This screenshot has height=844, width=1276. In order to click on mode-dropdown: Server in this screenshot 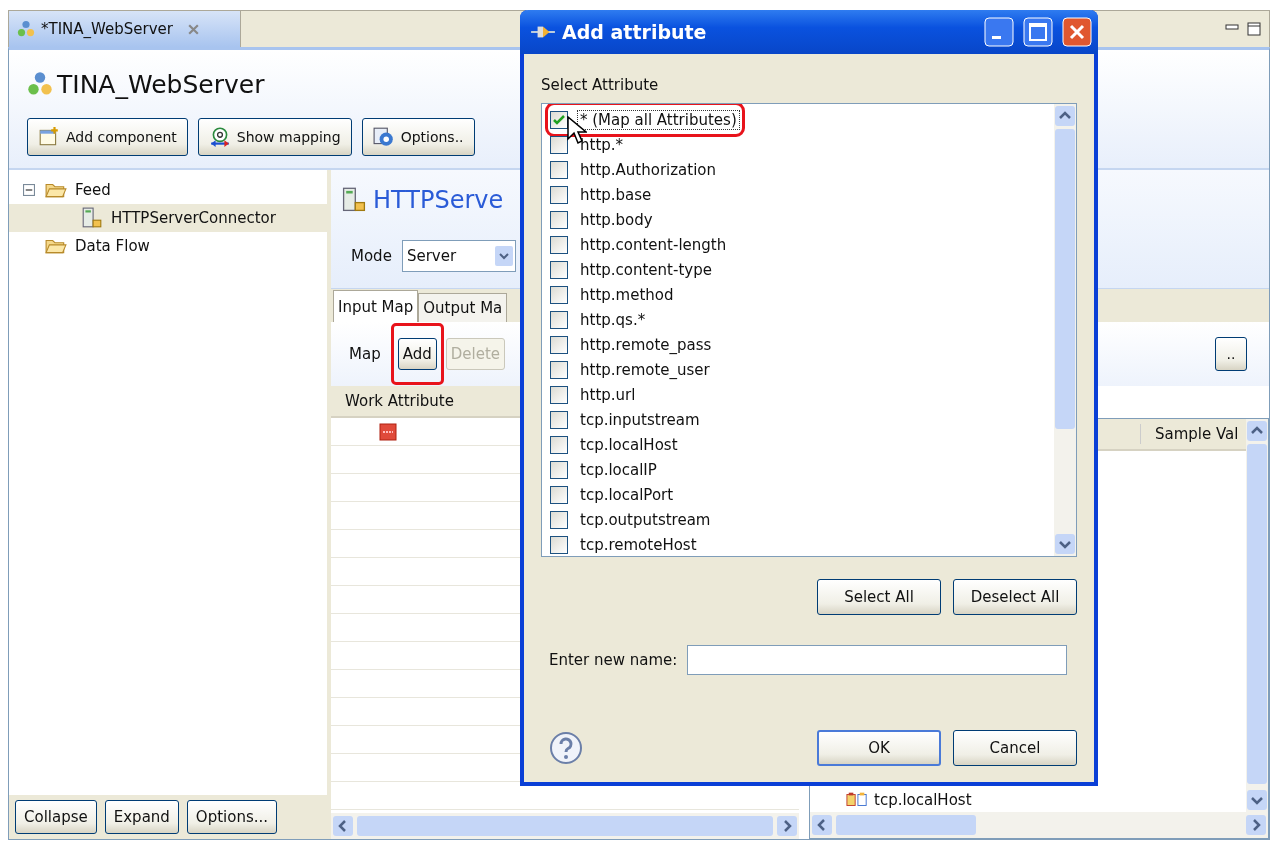, I will do `click(458, 256)`.